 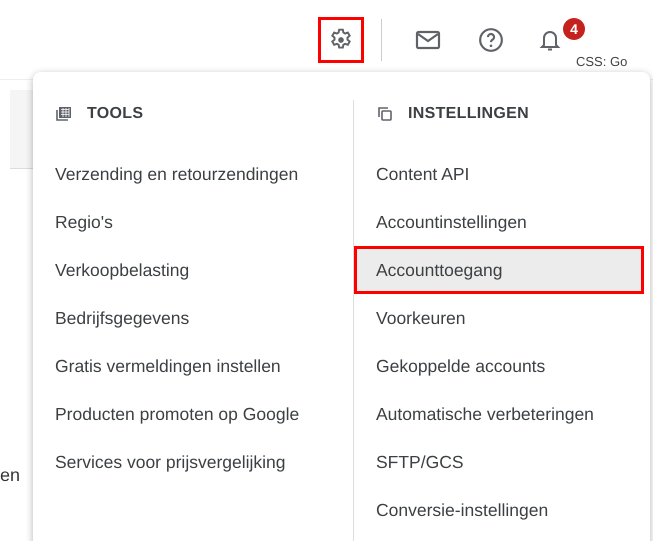 I want to click on menu-item: Conversie-instellingen, so click(x=499, y=510).